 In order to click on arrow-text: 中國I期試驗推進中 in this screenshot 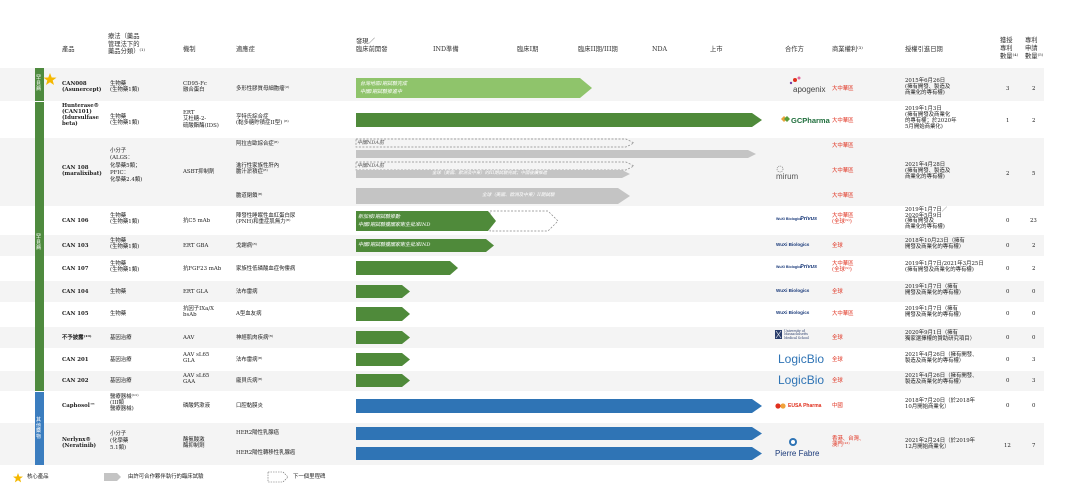, I will do `click(381, 92)`.